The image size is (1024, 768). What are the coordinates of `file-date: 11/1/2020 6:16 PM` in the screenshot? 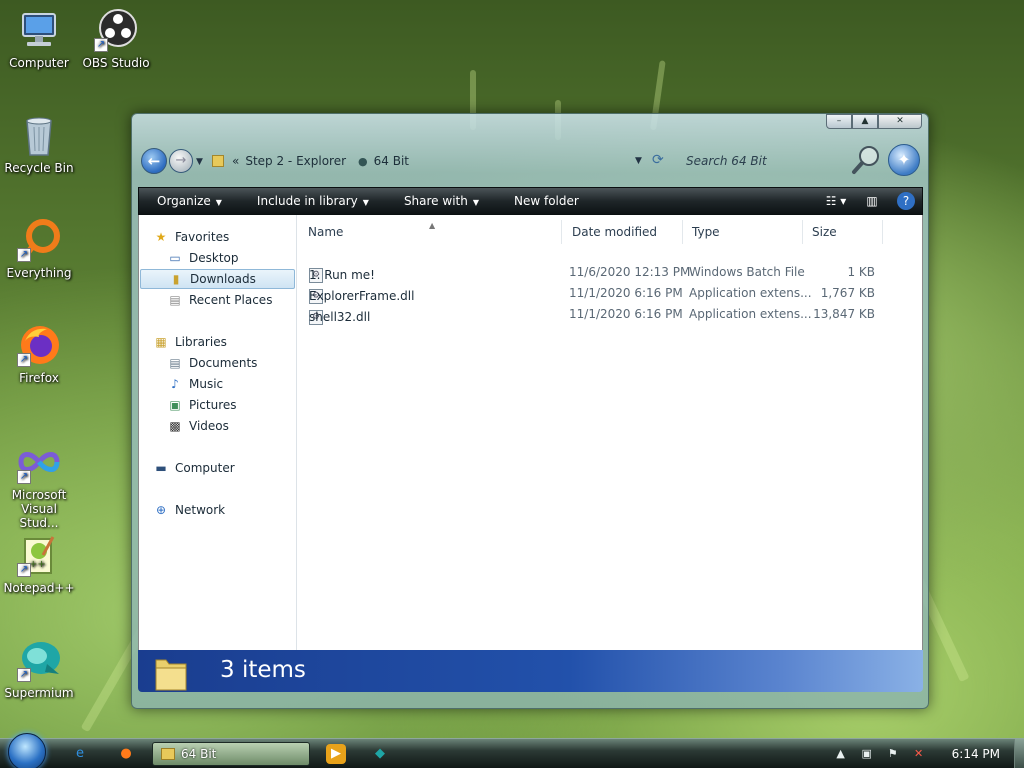 It's located at (626, 293).